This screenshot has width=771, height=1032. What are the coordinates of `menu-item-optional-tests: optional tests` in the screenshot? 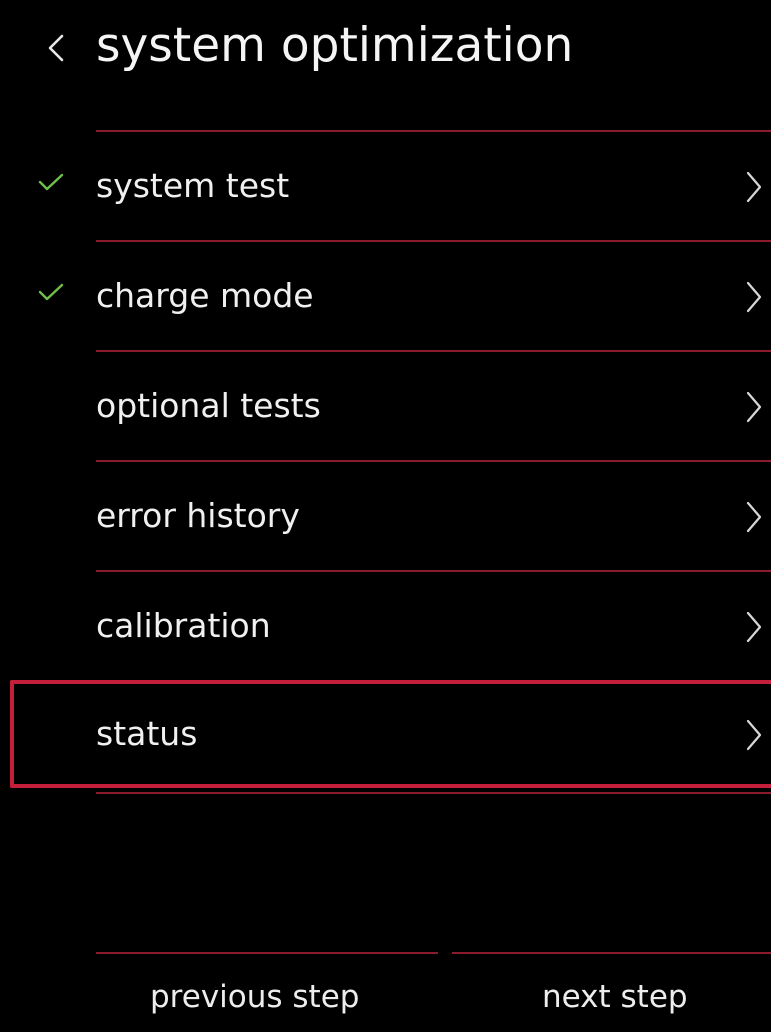 It's located at (433, 405).